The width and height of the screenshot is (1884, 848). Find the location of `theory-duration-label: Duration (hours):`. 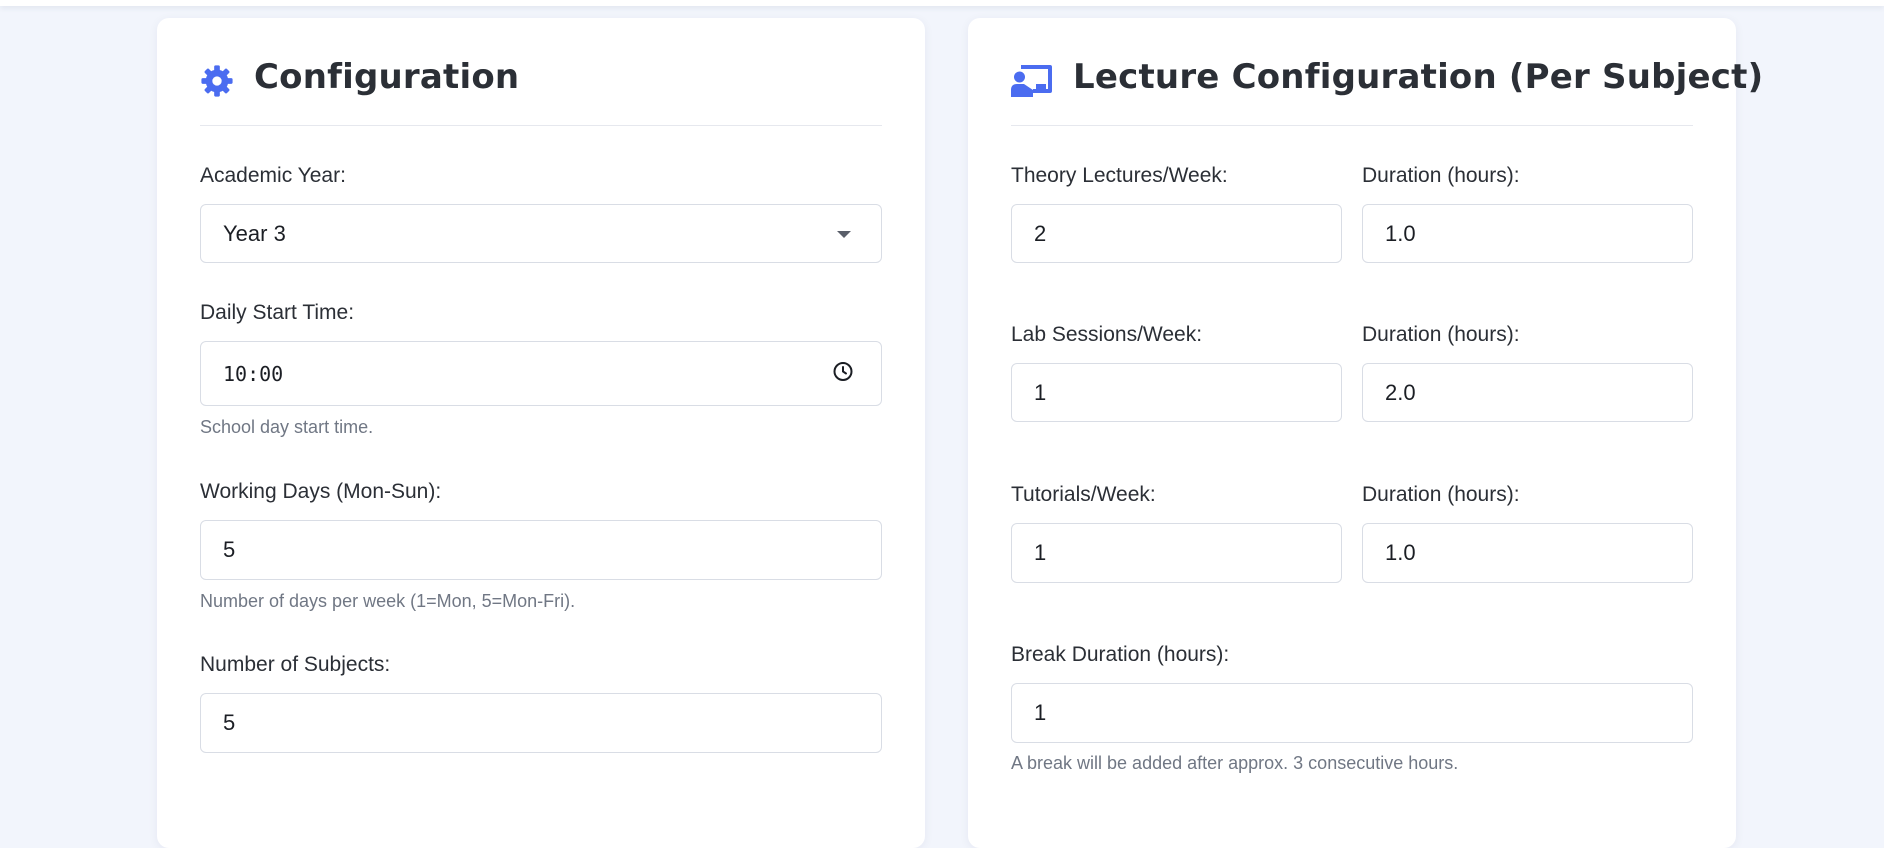

theory-duration-label: Duration (hours): is located at coordinates (1441, 175).